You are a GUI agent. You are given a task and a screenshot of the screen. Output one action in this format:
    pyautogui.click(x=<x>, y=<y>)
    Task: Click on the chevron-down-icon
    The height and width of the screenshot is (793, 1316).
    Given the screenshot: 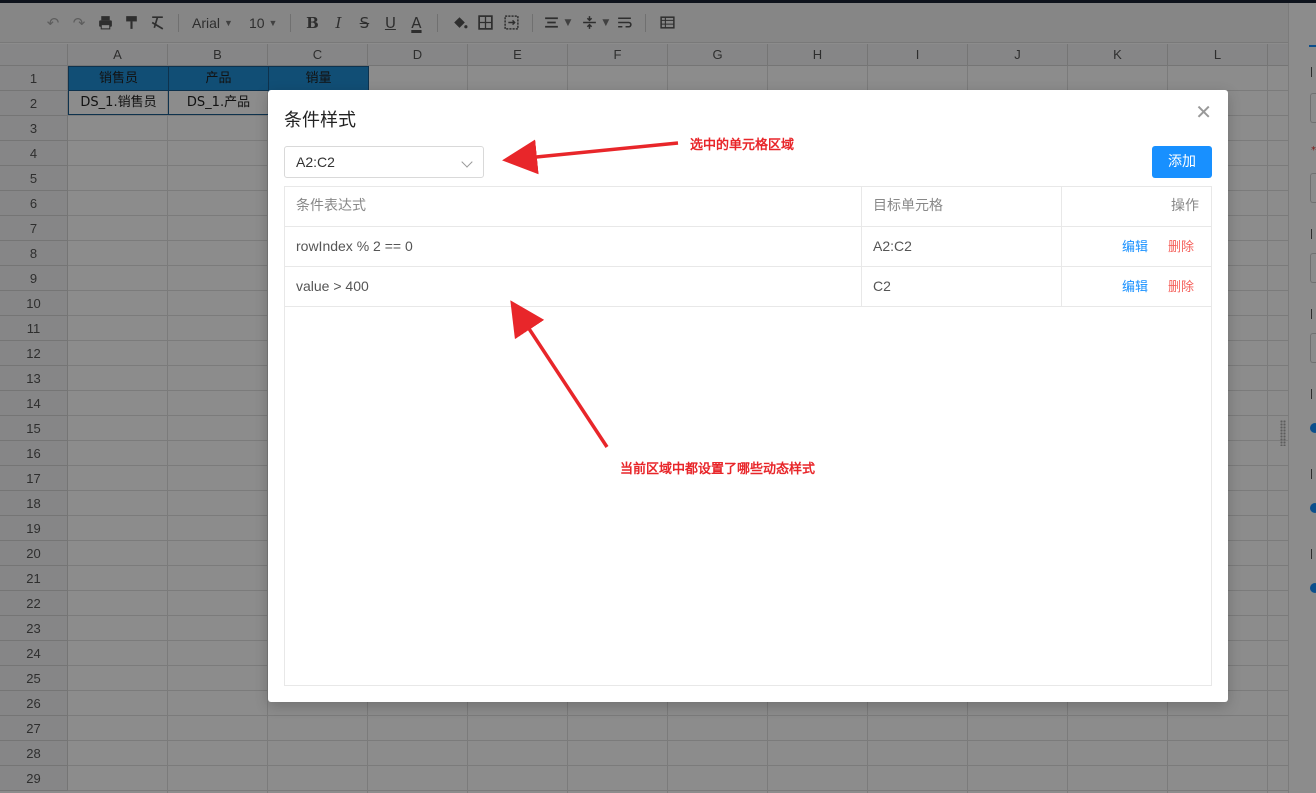 What is the action you would take?
    pyautogui.click(x=467, y=162)
    